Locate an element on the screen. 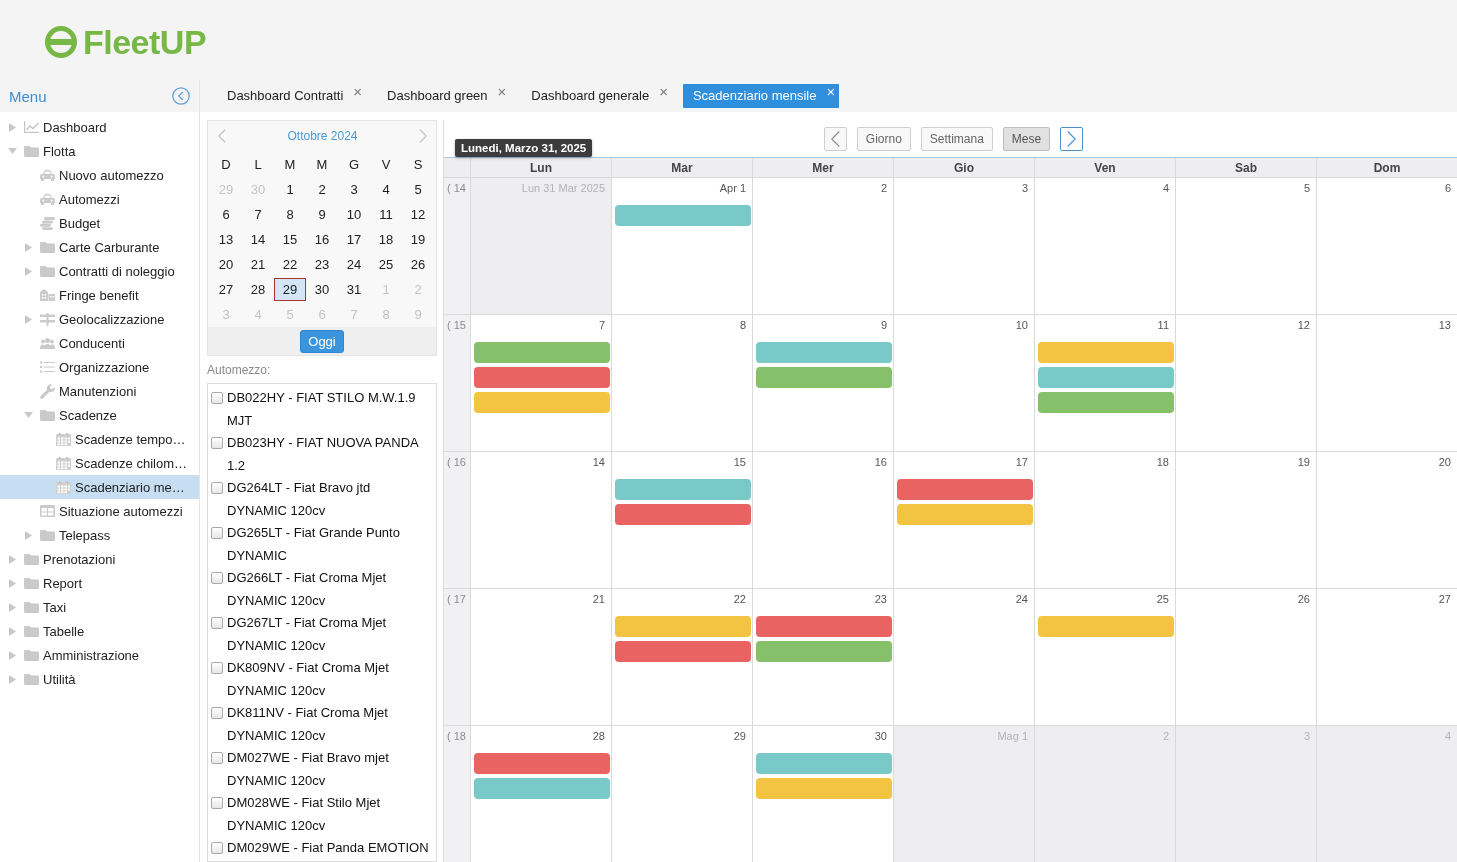 The image size is (1457, 862). calendar-day: 15 is located at coordinates (290, 239).